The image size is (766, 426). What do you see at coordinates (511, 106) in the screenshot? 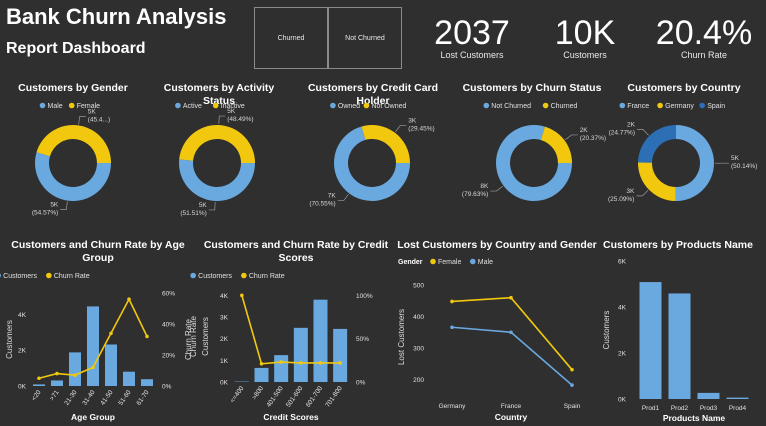
I see `legend-label: Not Churned` at bounding box center [511, 106].